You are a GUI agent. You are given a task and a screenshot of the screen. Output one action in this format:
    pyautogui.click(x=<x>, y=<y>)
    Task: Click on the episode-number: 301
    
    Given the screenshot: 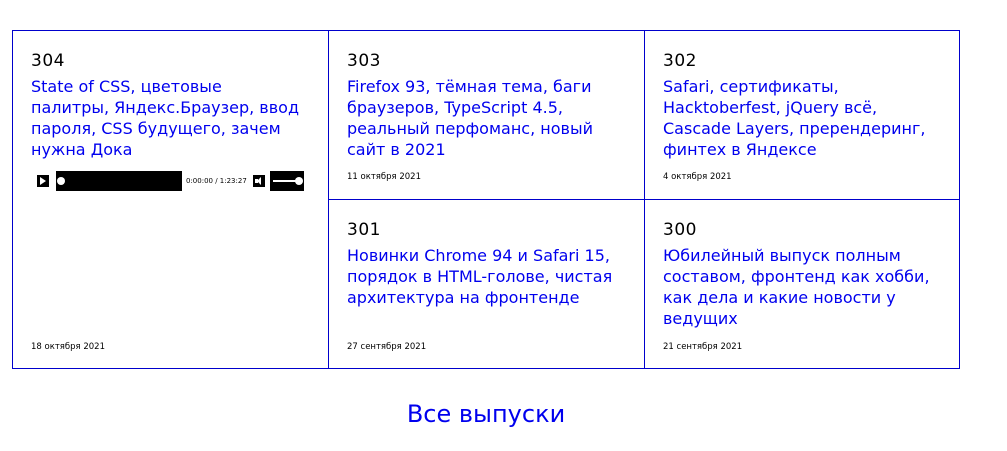 What is the action you would take?
    pyautogui.click(x=364, y=230)
    